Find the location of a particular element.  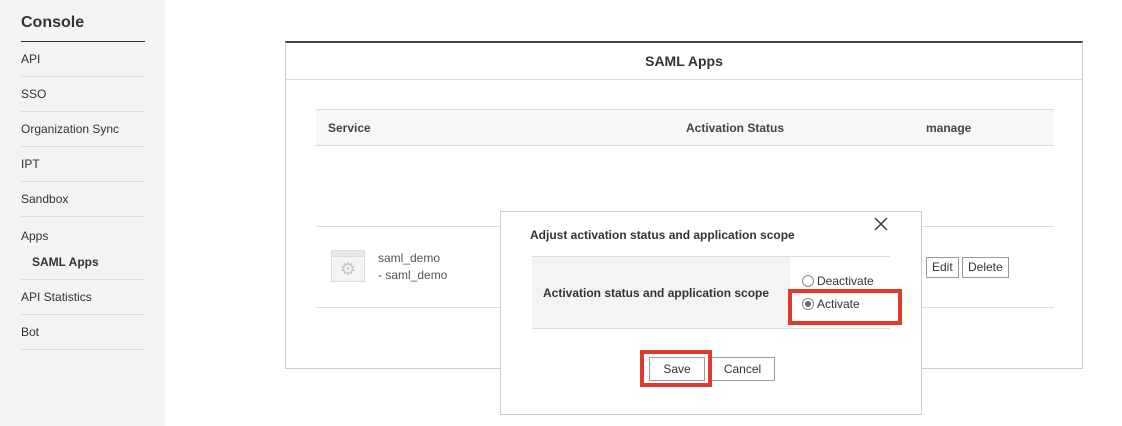

sidebar-item-apps: Apps SAML Apps is located at coordinates (83, 248).